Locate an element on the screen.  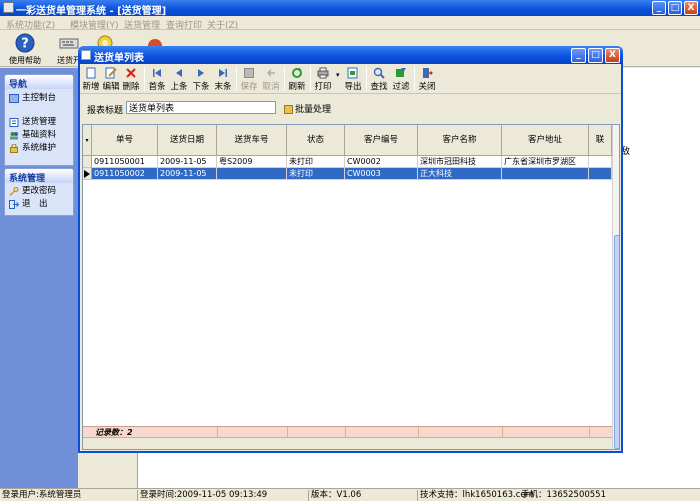
edit-icon is located at coordinates (111, 73).